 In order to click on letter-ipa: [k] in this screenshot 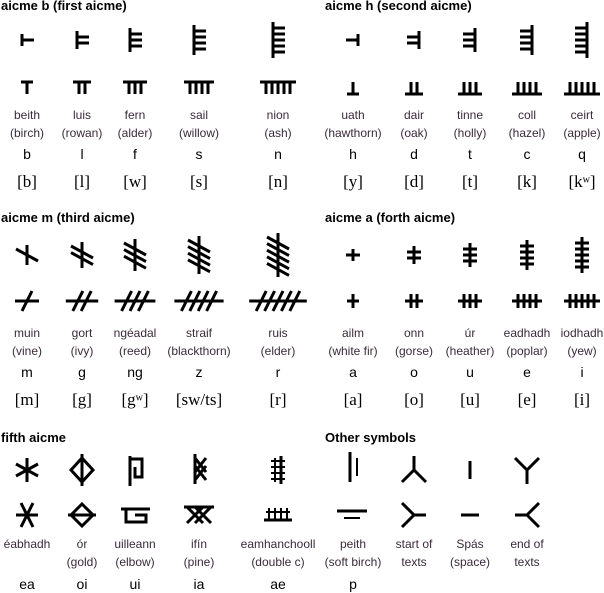, I will do `click(527, 181)`.